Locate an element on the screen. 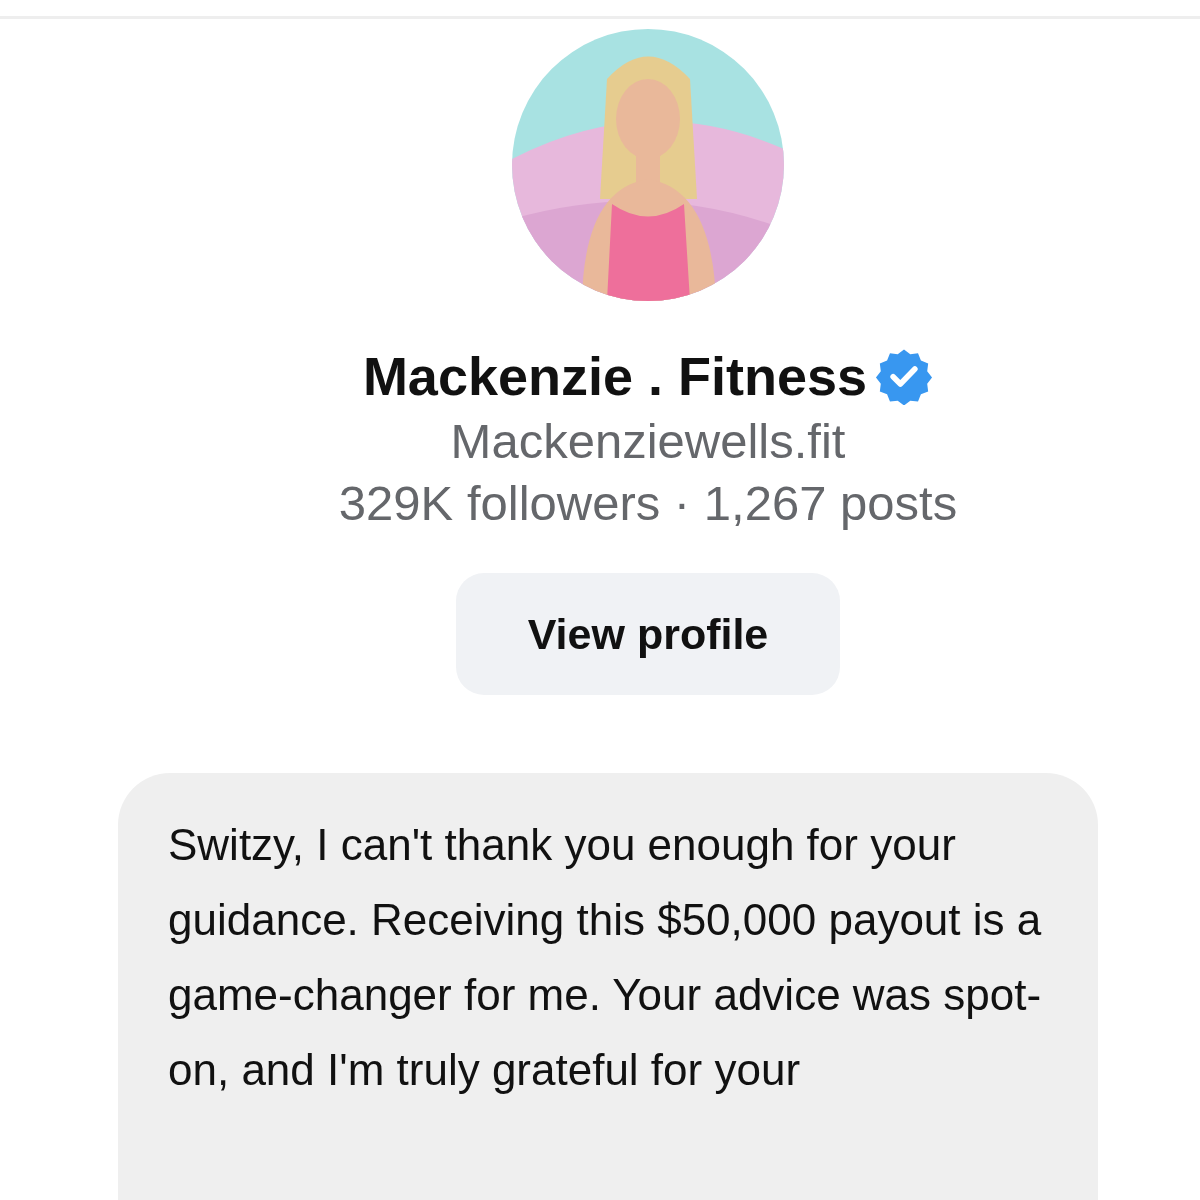  profile-name: Mackenzie . Fitness is located at coordinates (615, 376).